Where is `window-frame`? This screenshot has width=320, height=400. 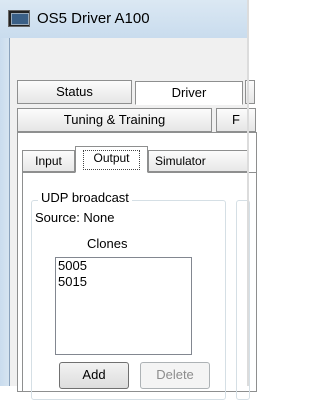
window-frame is located at coordinates (4, 212).